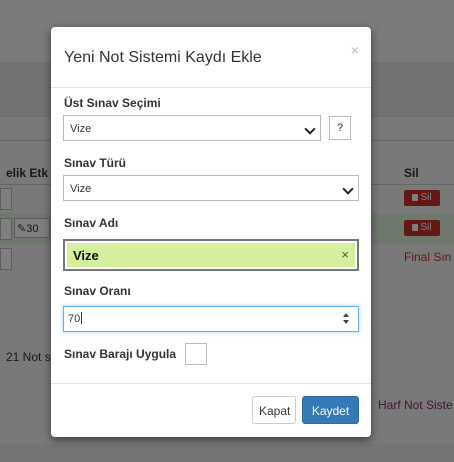 This screenshot has height=462, width=454. What do you see at coordinates (163, 57) in the screenshot?
I see `modal-title: Yeni Not Sistemi Kaydı Ekle` at bounding box center [163, 57].